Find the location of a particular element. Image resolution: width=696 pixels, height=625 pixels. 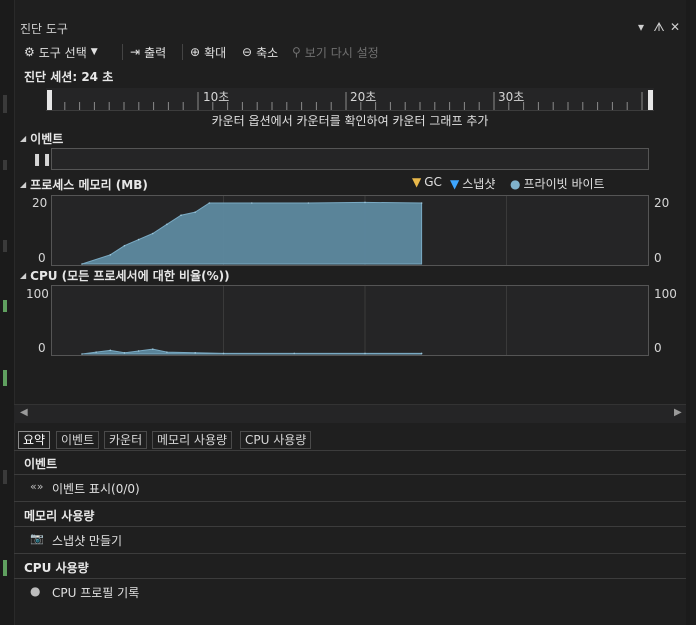

tab-summary: 요약 is located at coordinates (34, 440).